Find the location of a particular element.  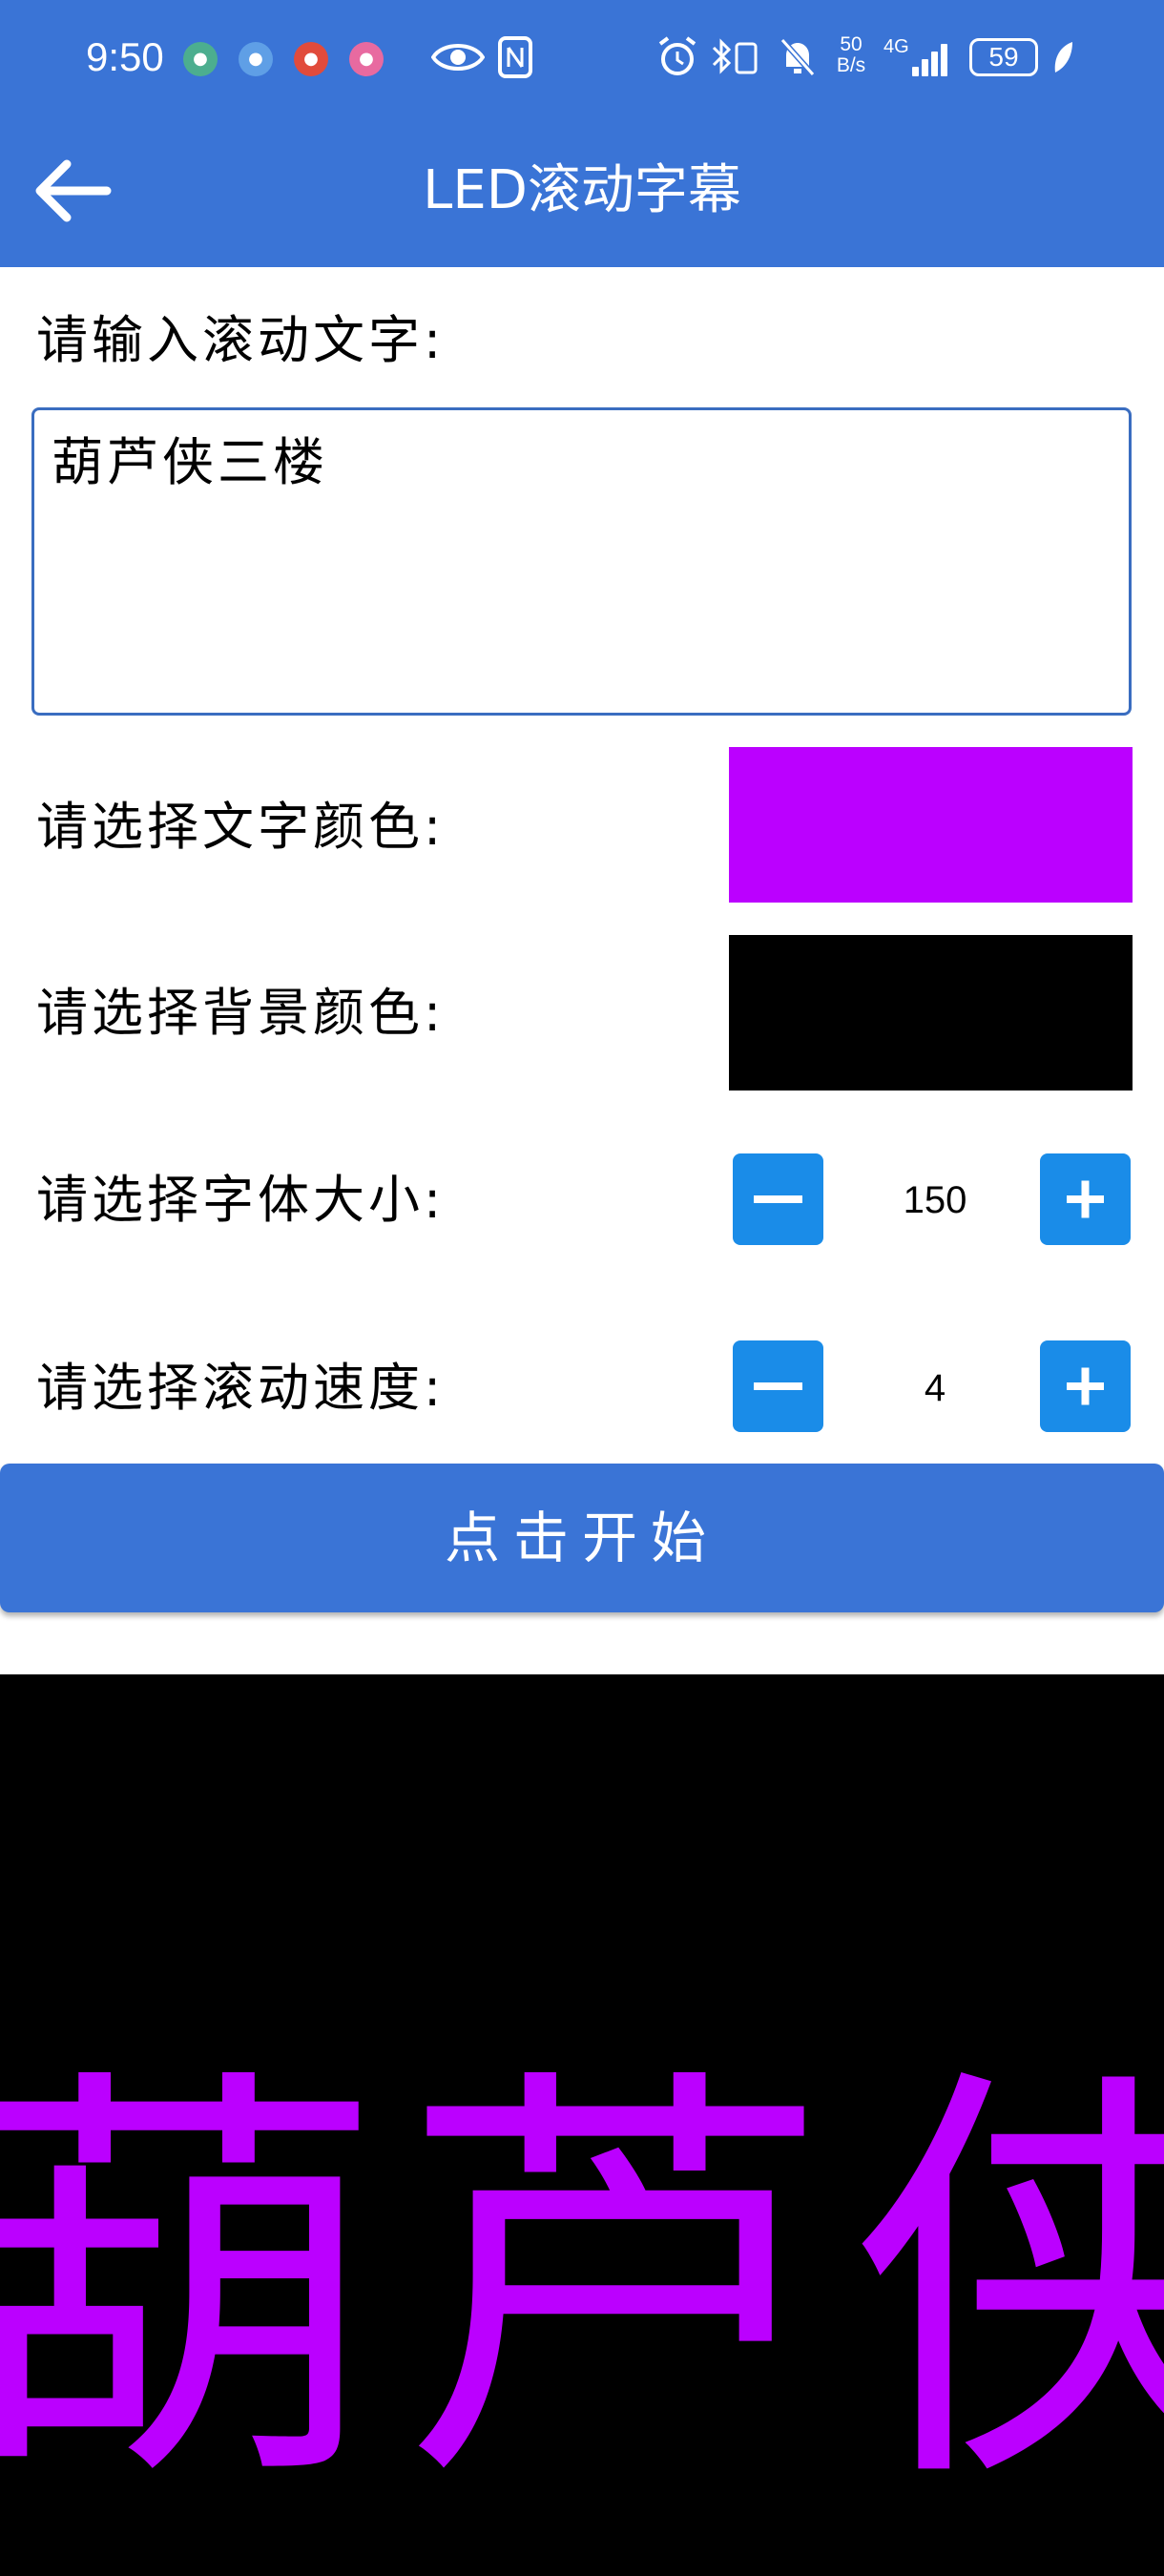

text-color-label: 请选择文字颜色: is located at coordinates (241, 827).